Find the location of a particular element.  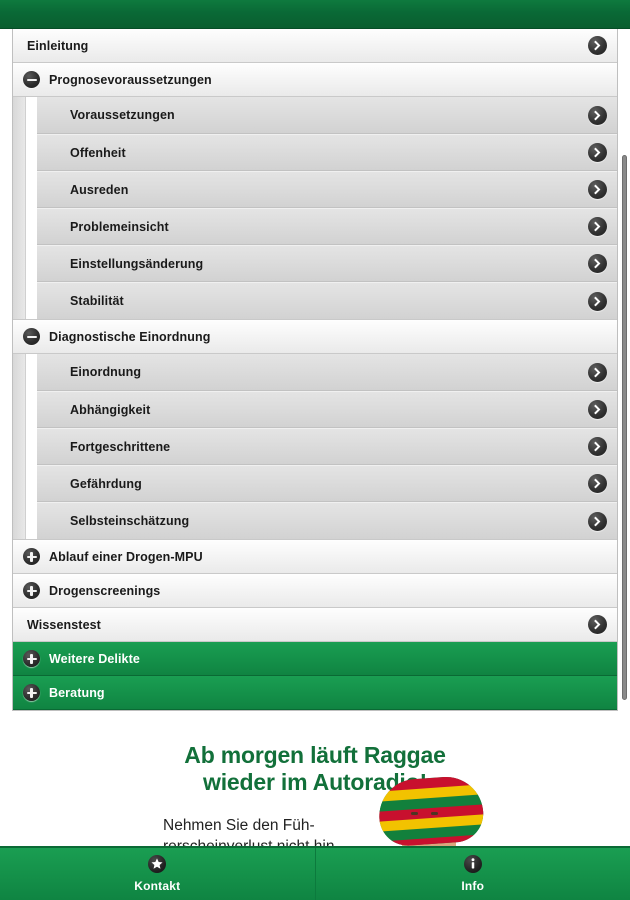

accordion-subitem-abh-ngigkeit: Abhängigkeit is located at coordinates (327, 409).